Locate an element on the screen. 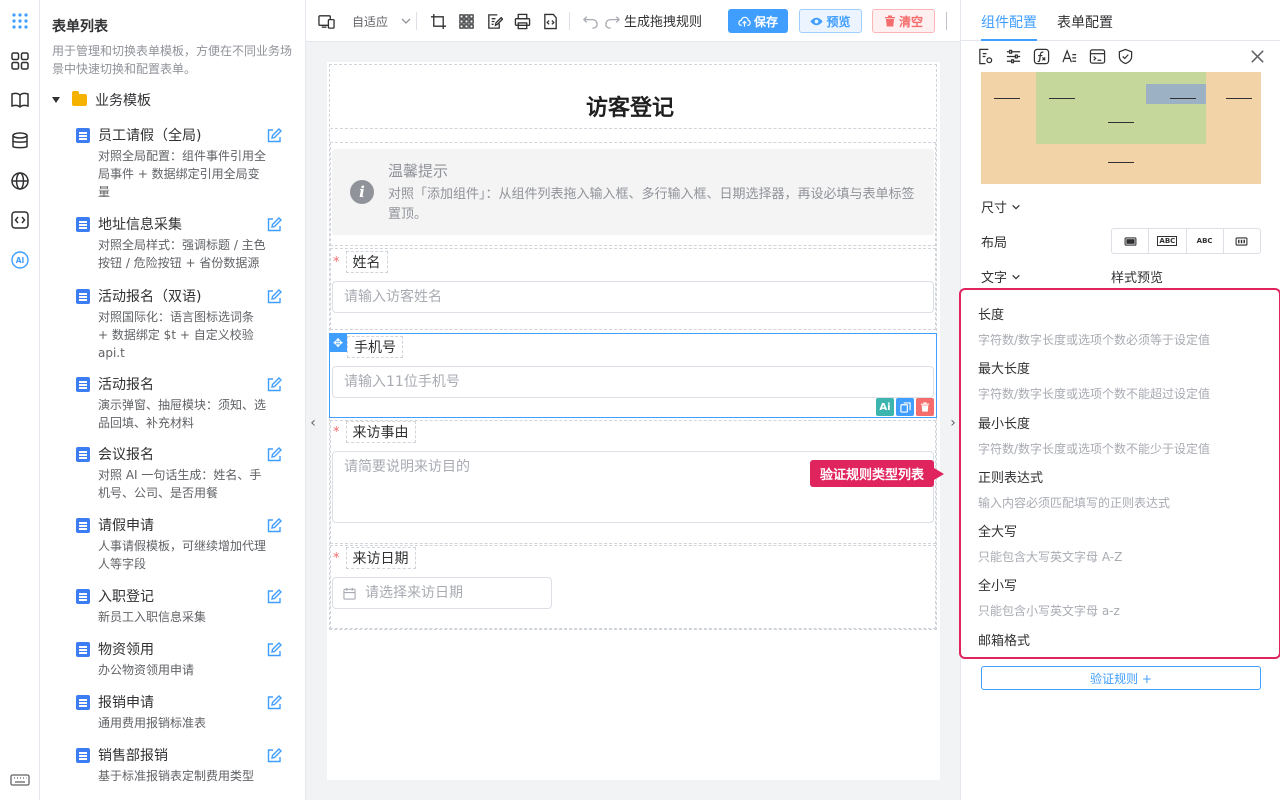 The height and width of the screenshot is (800, 1280). database-icon is located at coordinates (20, 141).